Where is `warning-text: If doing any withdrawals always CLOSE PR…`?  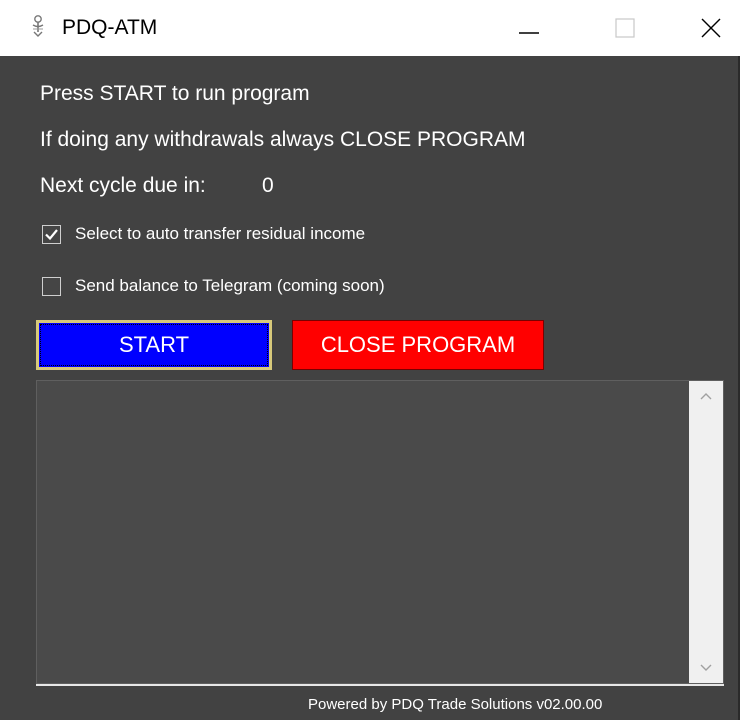 warning-text: If doing any withdrawals always CLOSE PR… is located at coordinates (283, 139).